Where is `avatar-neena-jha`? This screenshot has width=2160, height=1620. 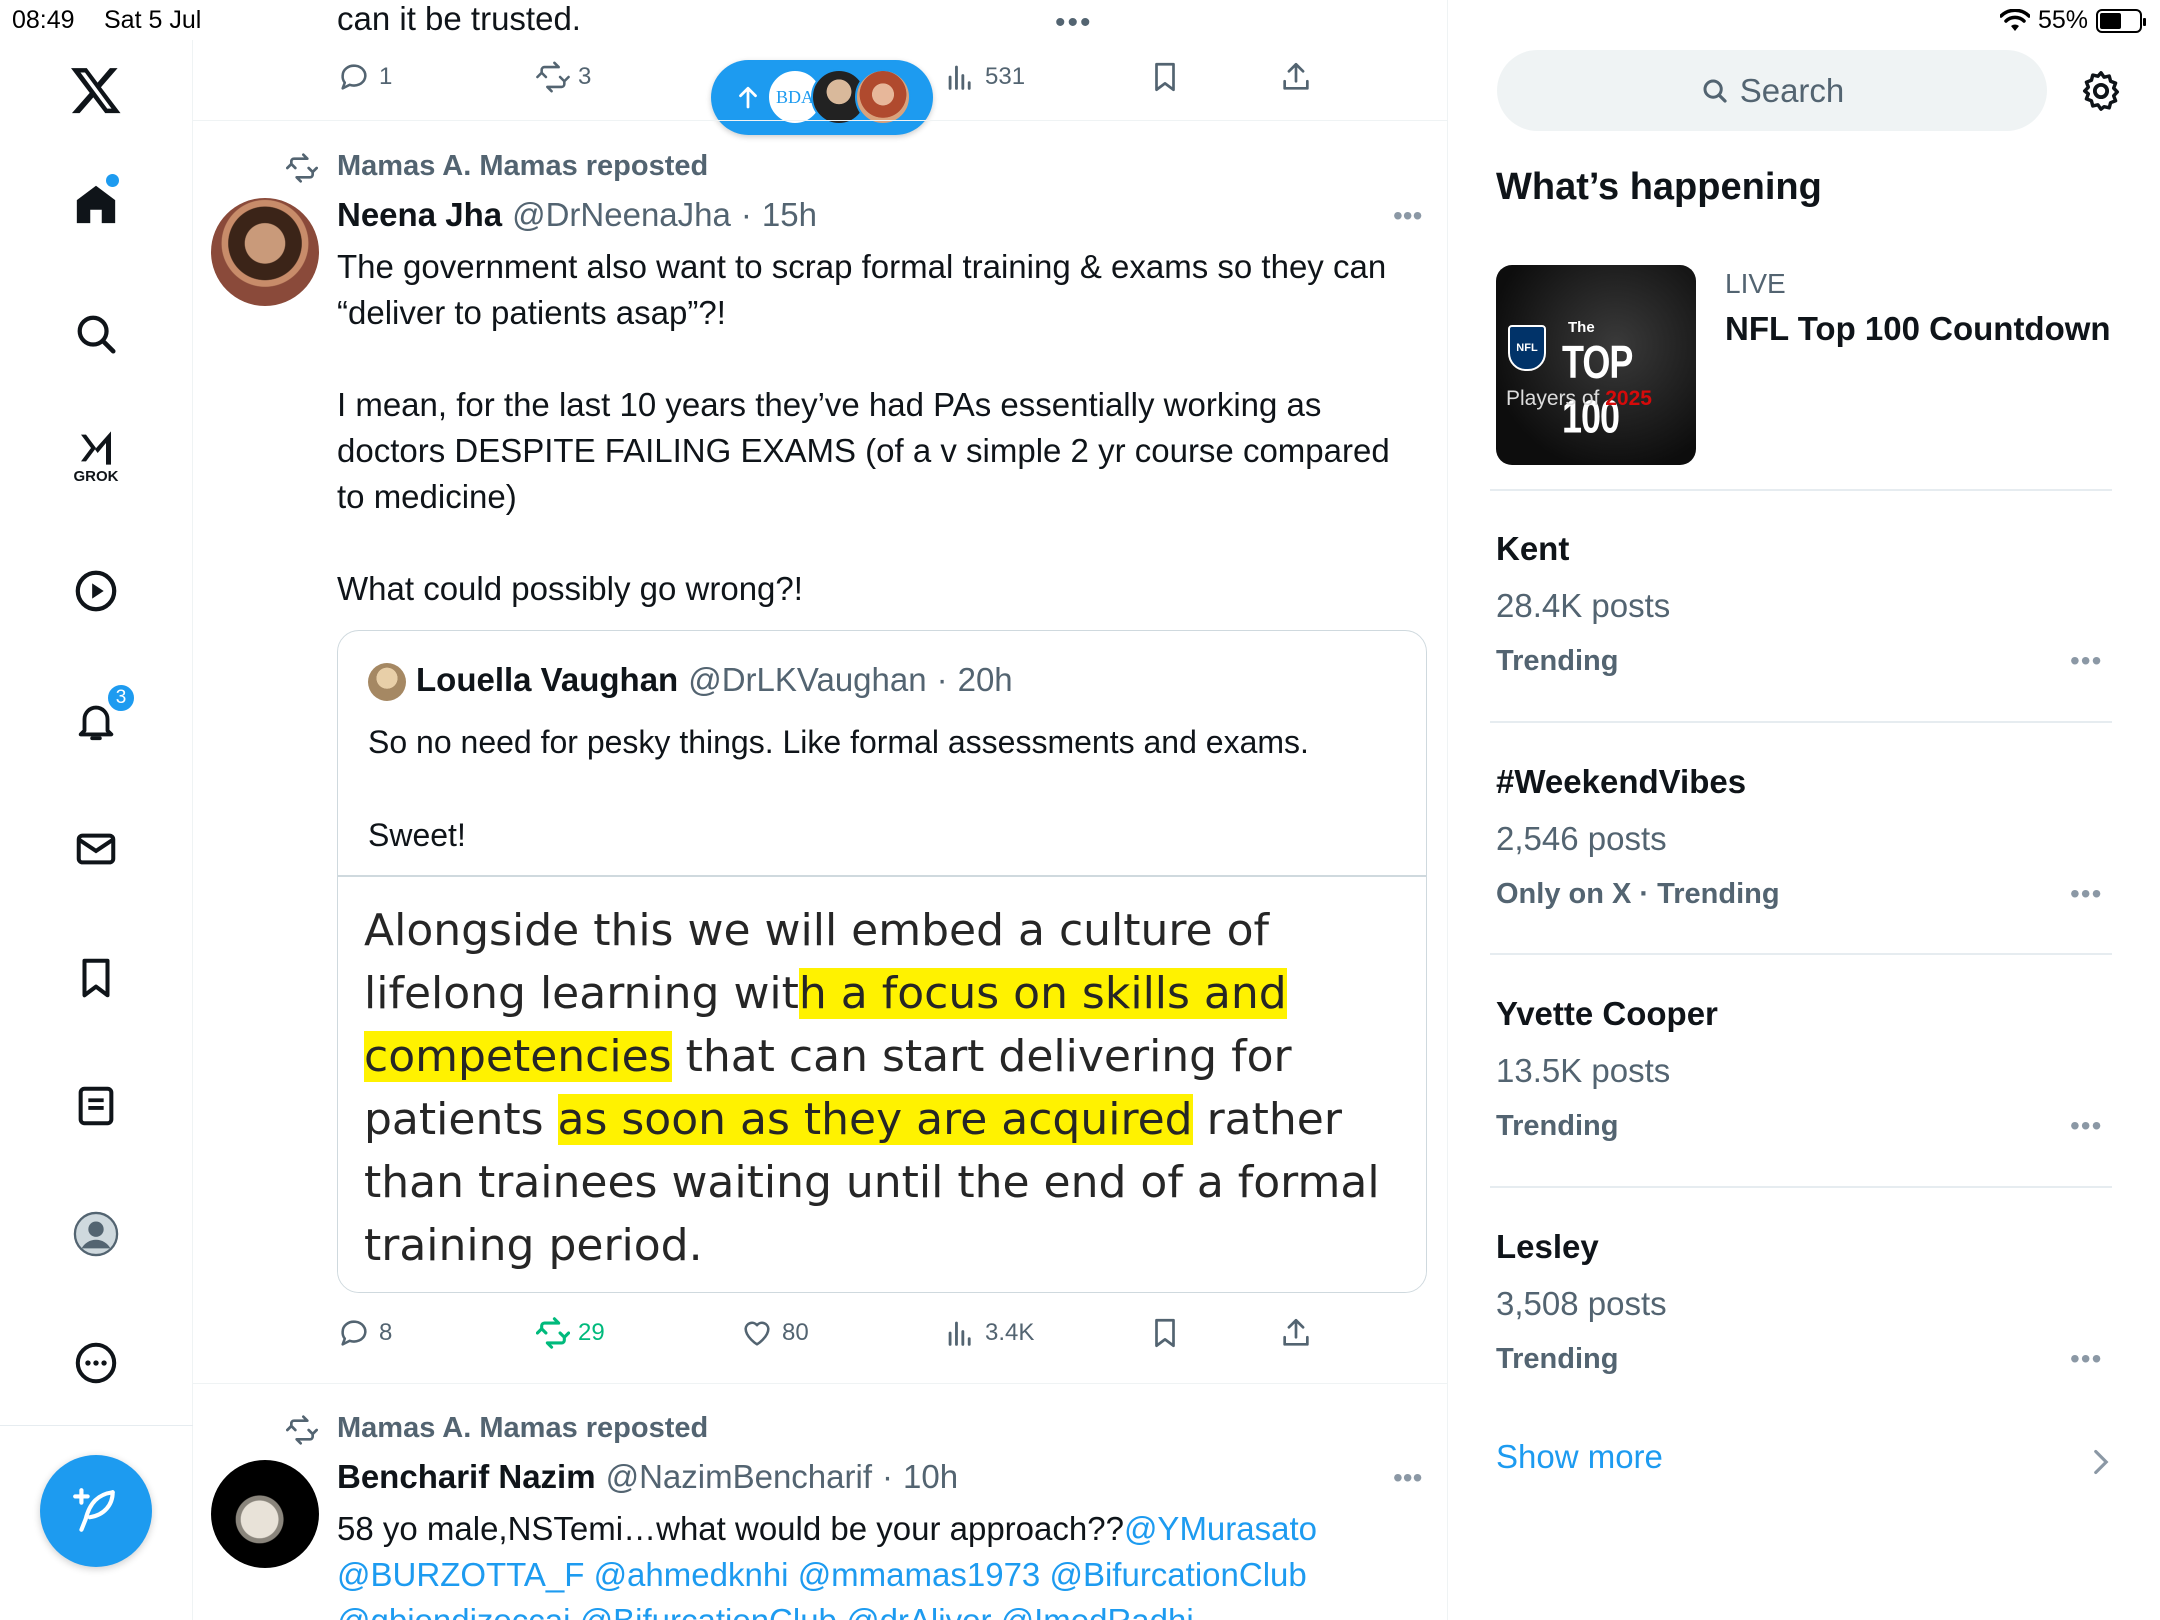
avatar-neena-jha is located at coordinates (265, 252).